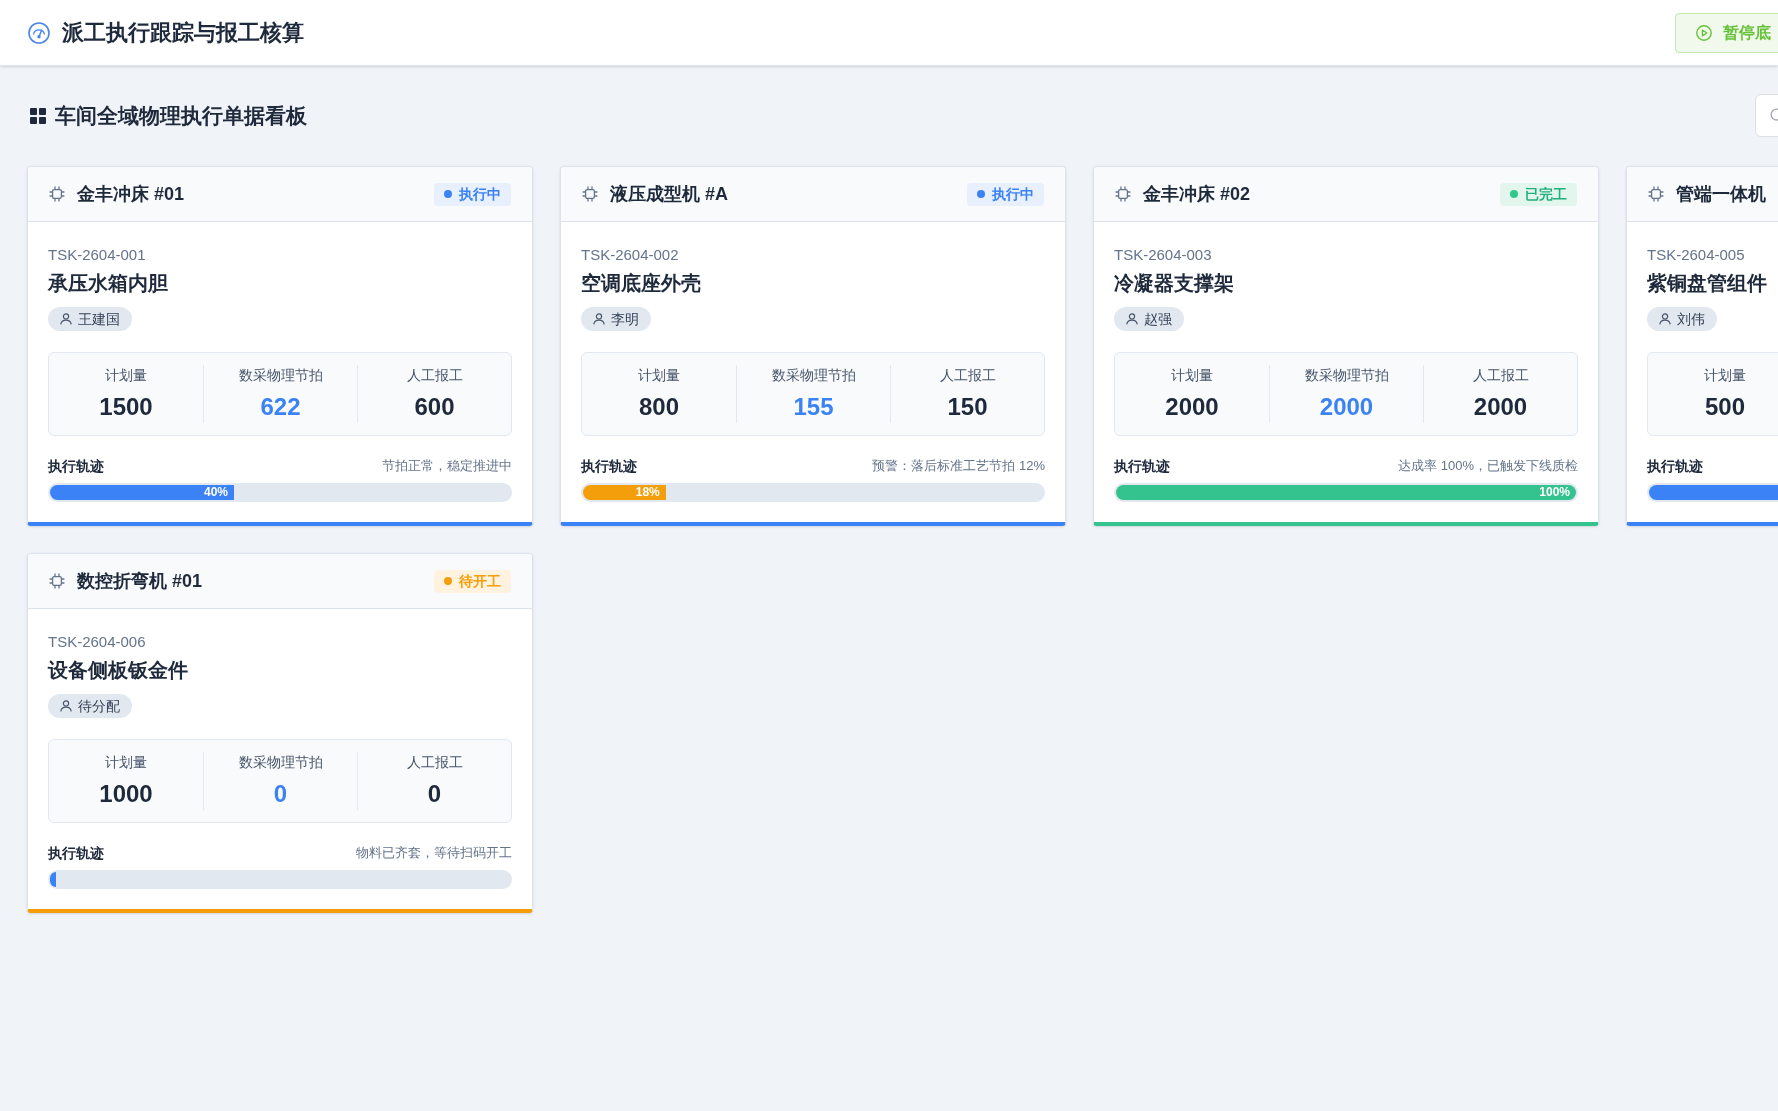  Describe the element at coordinates (434, 407) in the screenshot. I see `stat-value: 600` at that location.